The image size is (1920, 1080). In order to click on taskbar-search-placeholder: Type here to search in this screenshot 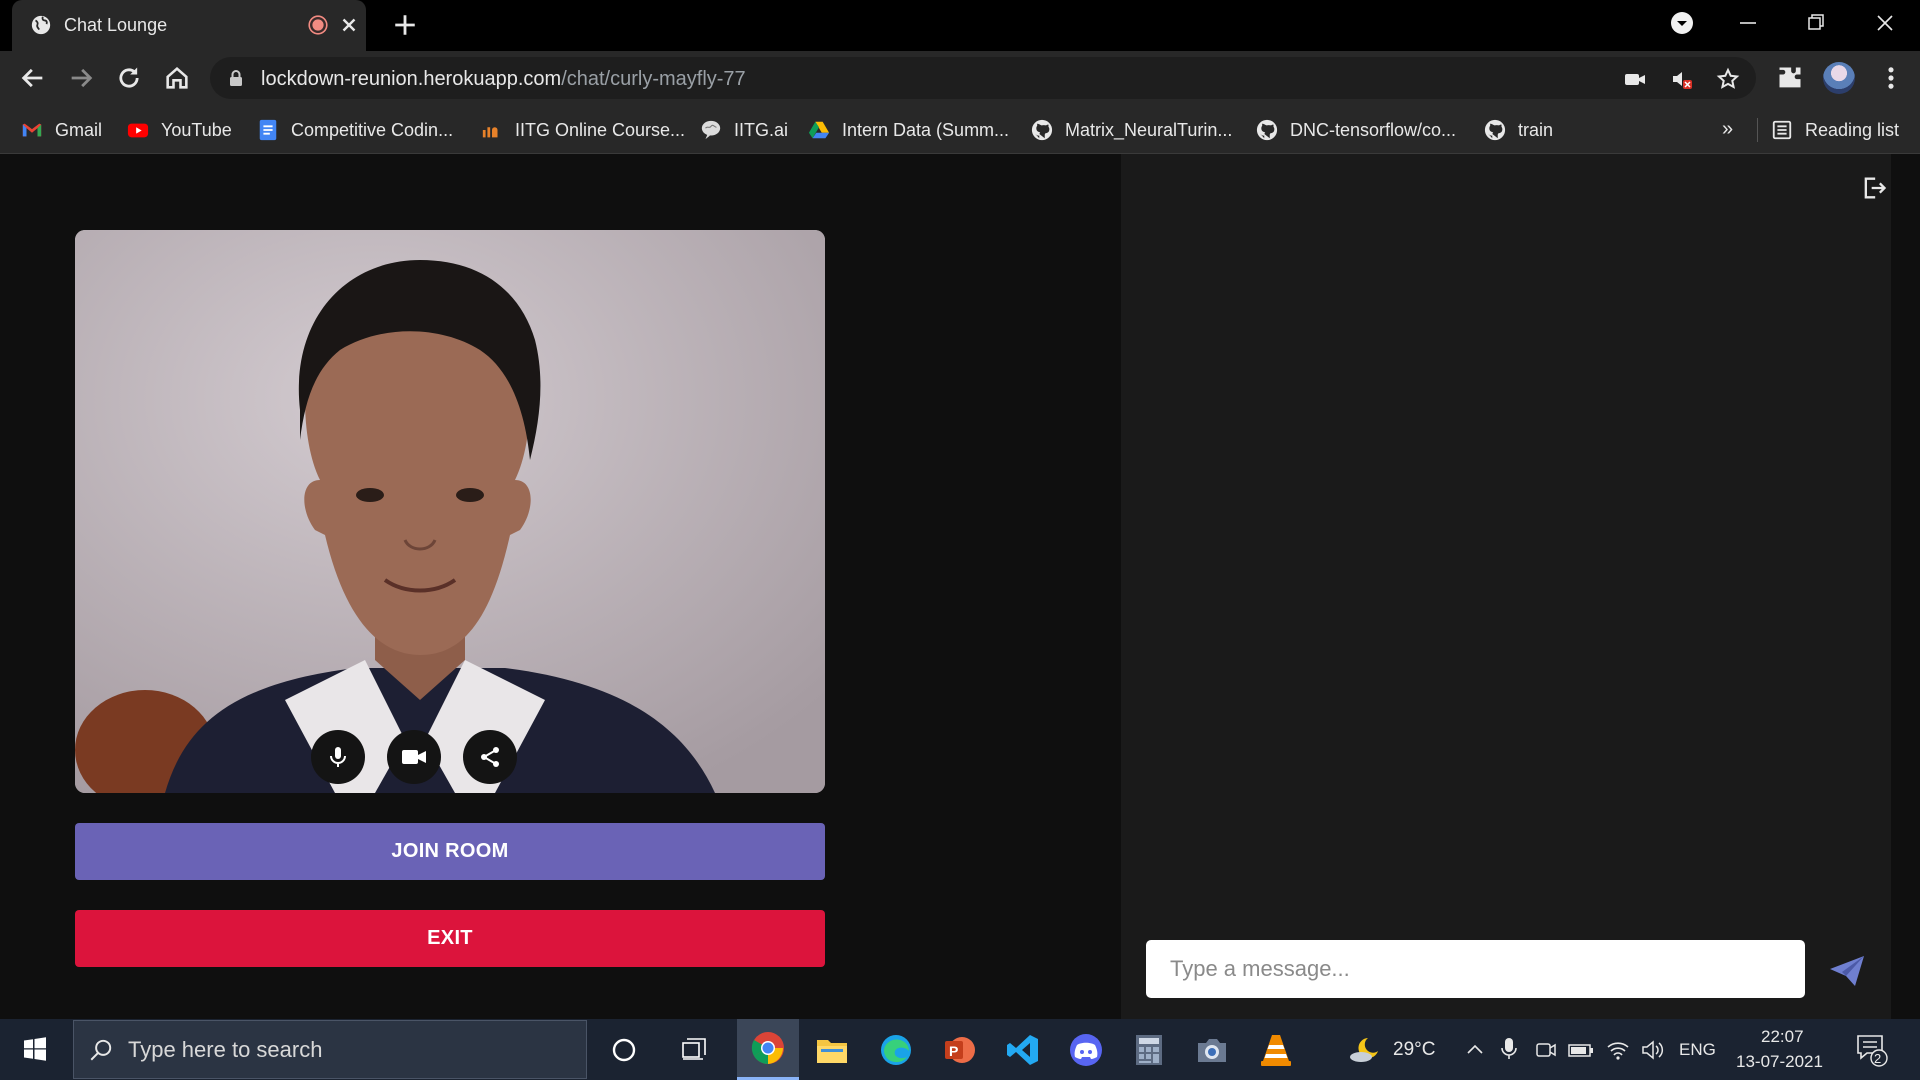, I will do `click(225, 1049)`.